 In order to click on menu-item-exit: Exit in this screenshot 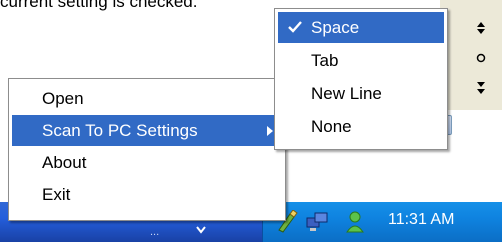, I will do `click(147, 194)`.